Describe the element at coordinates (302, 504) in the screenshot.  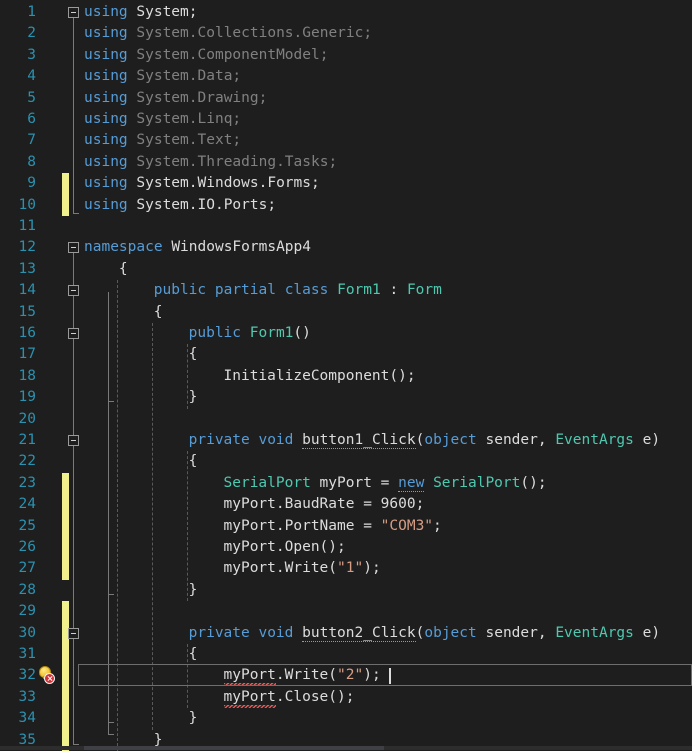
I see `code-token: myPort.BaudRate =` at that location.